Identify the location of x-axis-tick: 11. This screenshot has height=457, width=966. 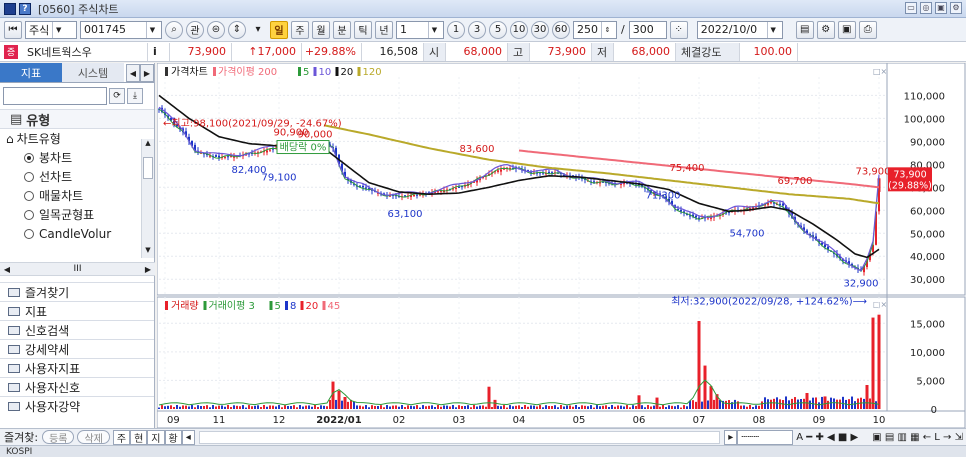
(219, 420).